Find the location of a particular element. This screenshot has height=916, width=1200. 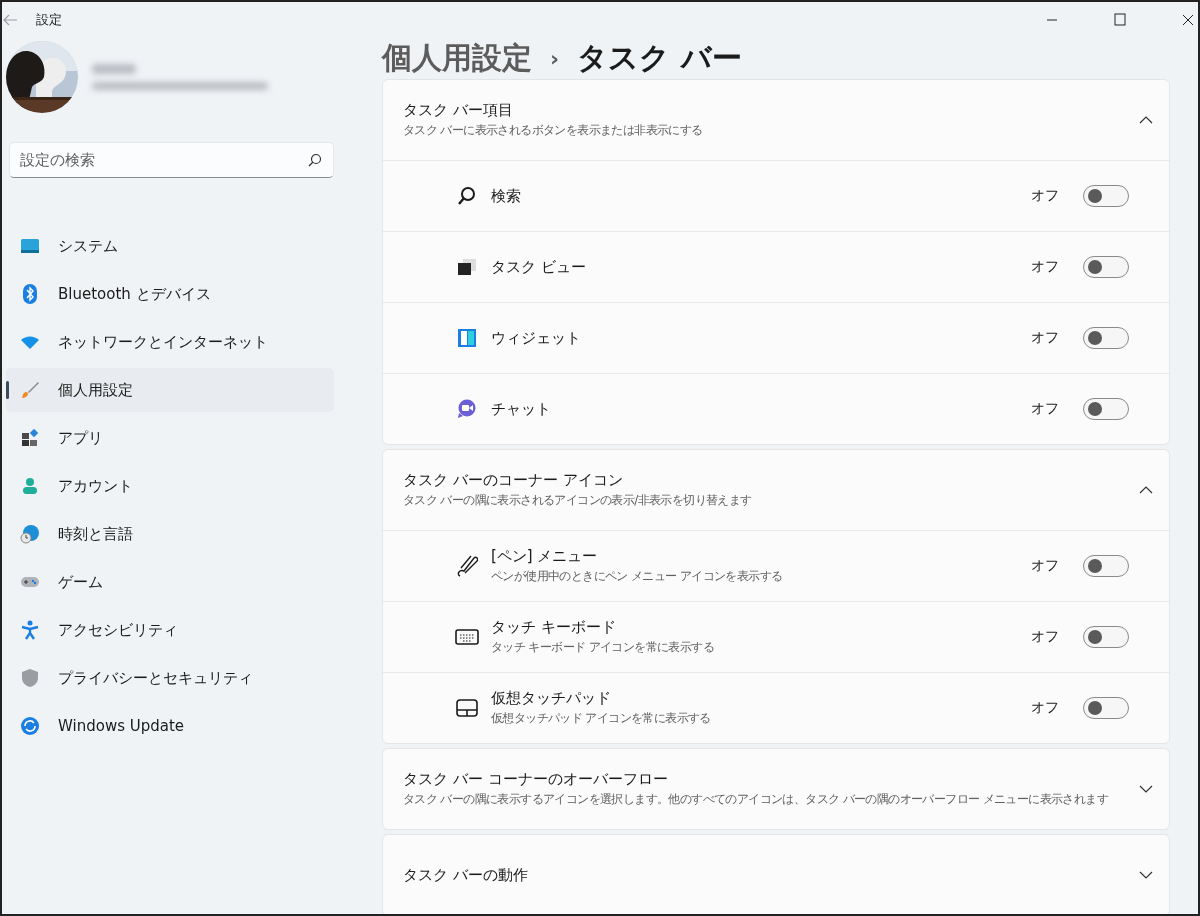

widgets-icon is located at coordinates (467, 338).